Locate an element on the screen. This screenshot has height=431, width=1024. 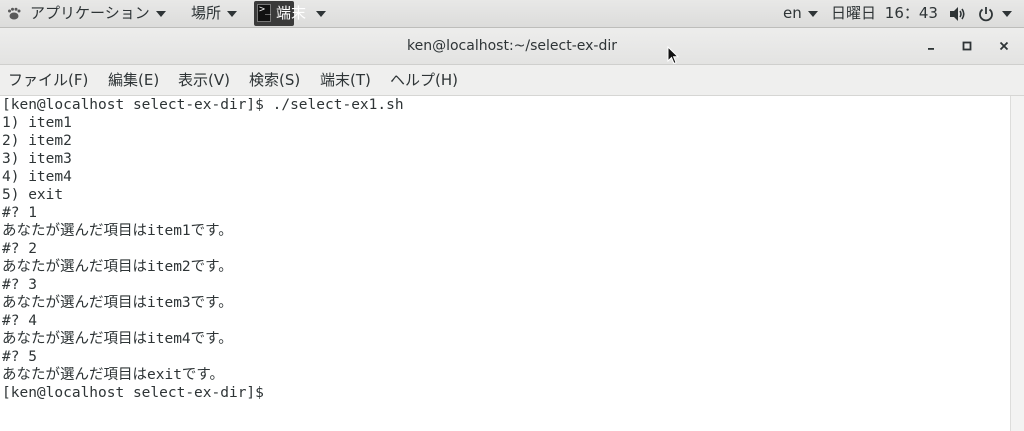
menu-terminal: 端末(T) is located at coordinates (345, 80).